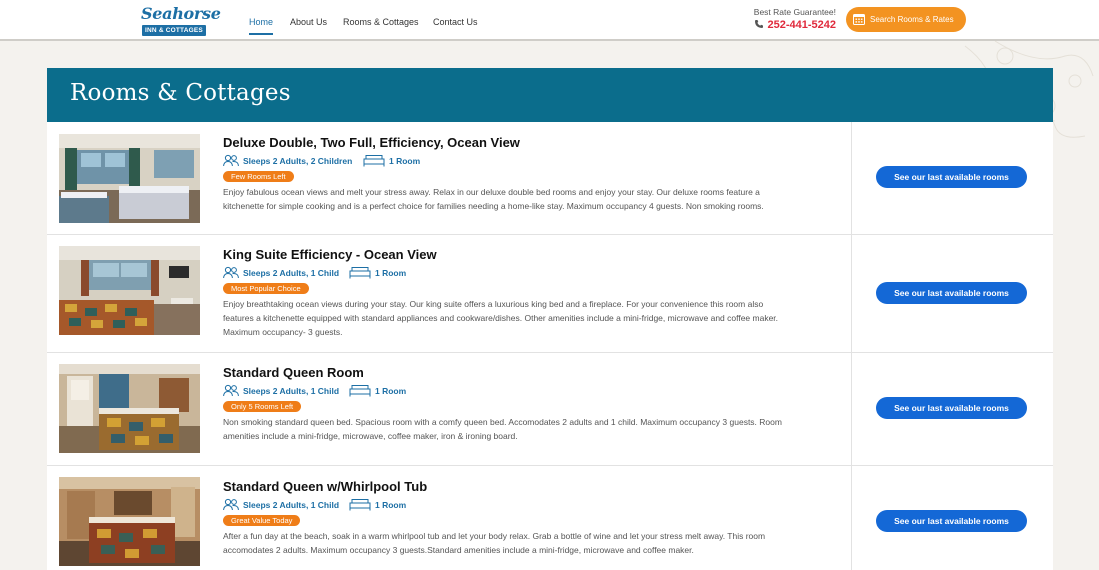  Describe the element at coordinates (533, 487) in the screenshot. I see `room-title: Standard Queen w/Whirlpool Tub` at that location.